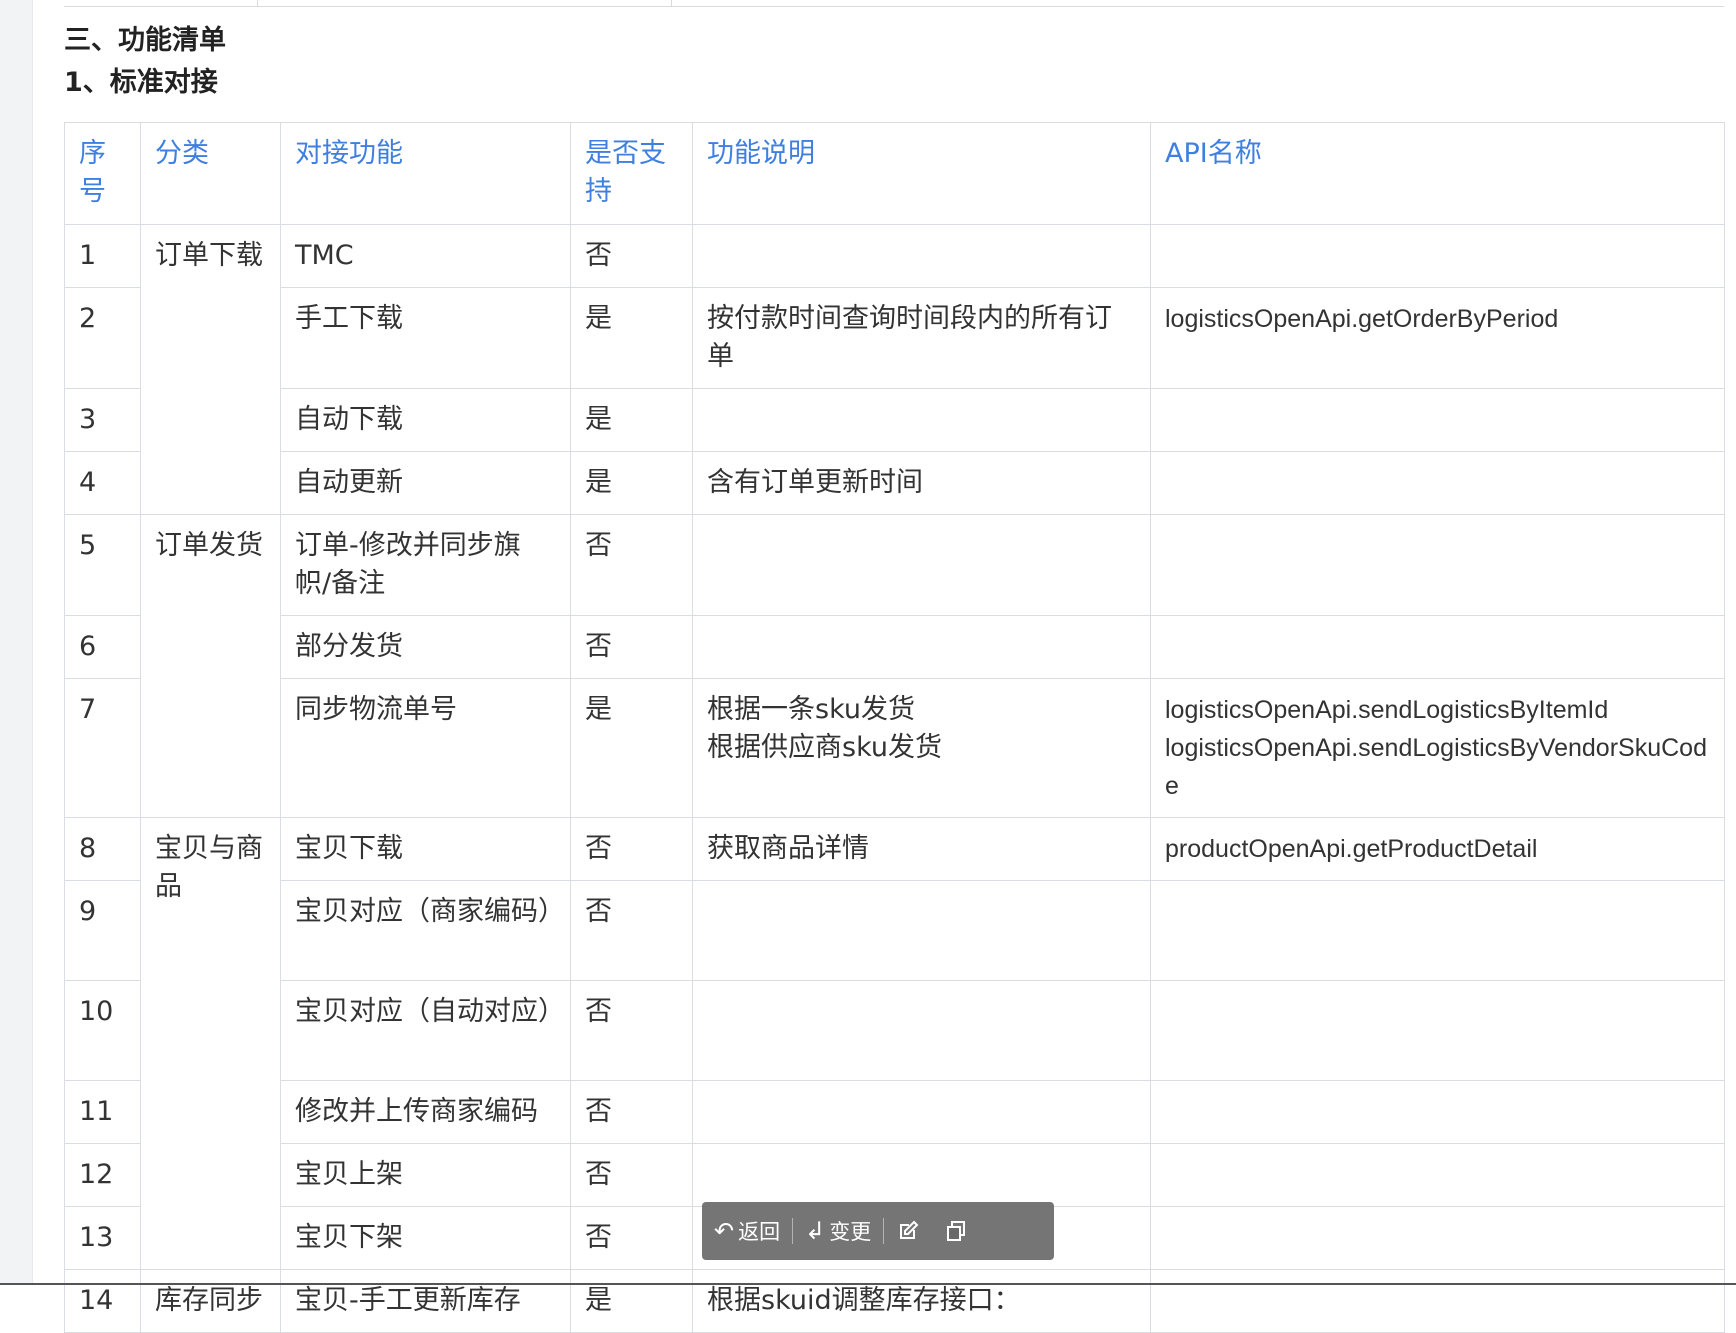  Describe the element at coordinates (16, 642) in the screenshot. I see `left-gutter` at that location.